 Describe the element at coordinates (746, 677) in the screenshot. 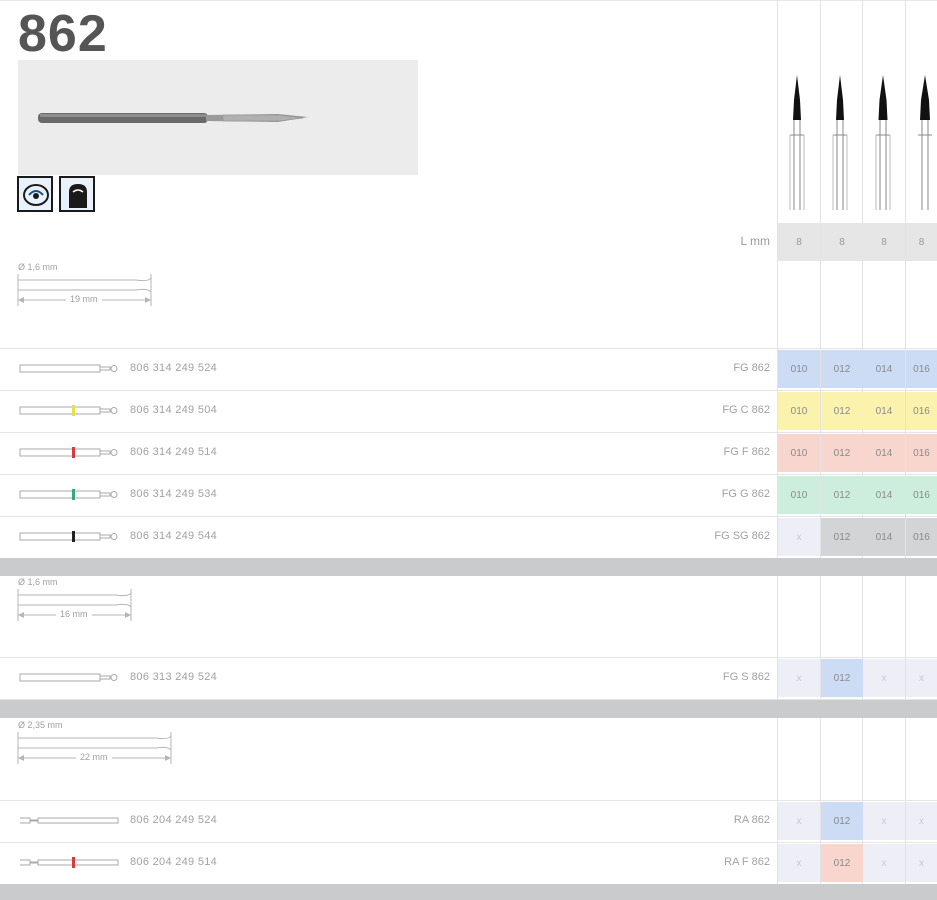

I see `product-code: FG S 862` at that location.